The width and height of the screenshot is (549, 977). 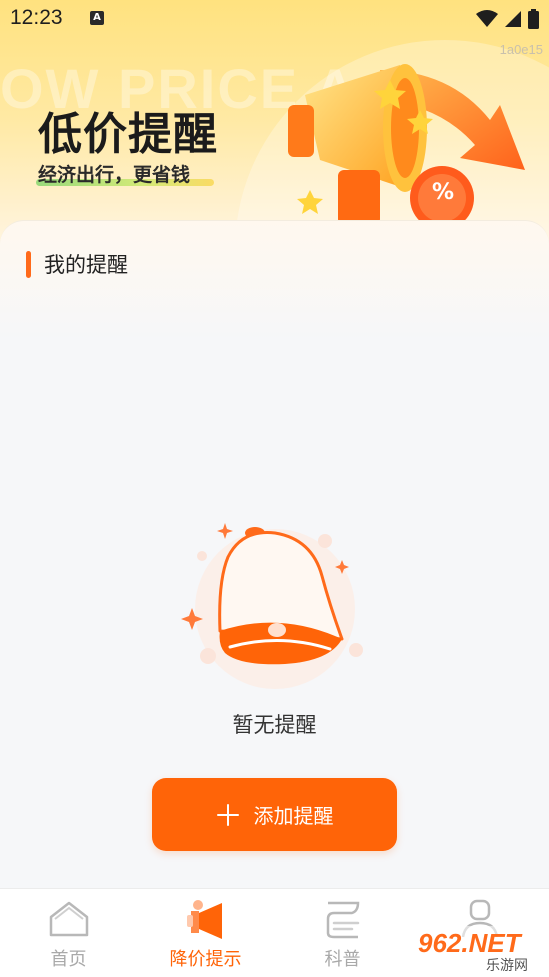 I want to click on add-reminder-button: 添加提醒, so click(x=274, y=814).